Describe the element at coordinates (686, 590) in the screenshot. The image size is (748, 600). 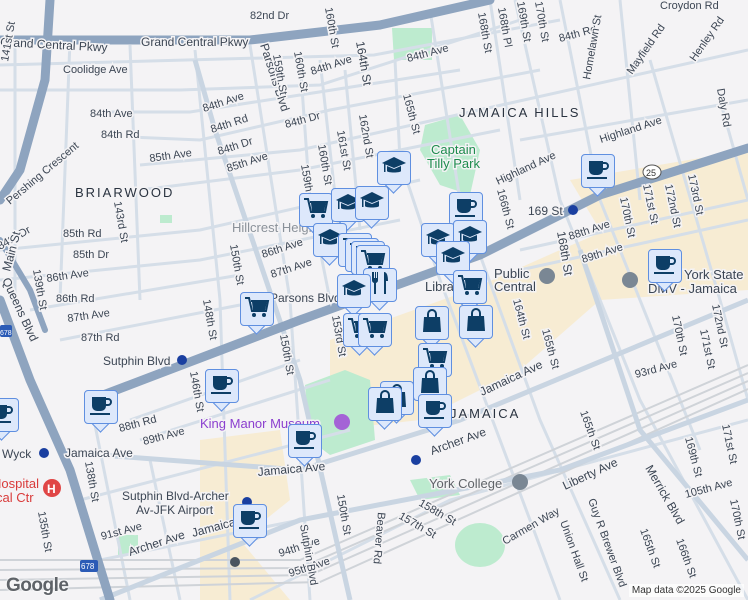
I see `map-copyright: Map data ©2025 Google` at that location.